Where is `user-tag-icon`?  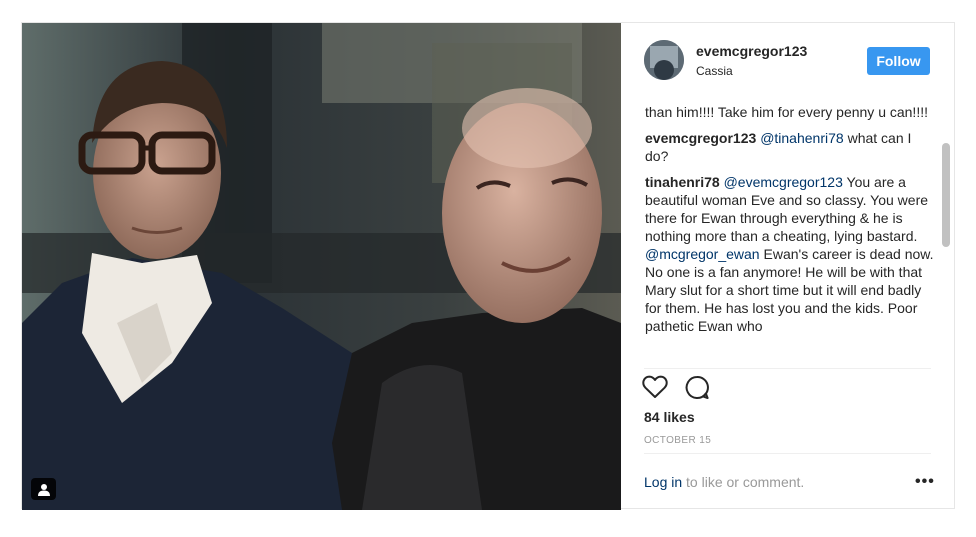 user-tag-icon is located at coordinates (43, 489).